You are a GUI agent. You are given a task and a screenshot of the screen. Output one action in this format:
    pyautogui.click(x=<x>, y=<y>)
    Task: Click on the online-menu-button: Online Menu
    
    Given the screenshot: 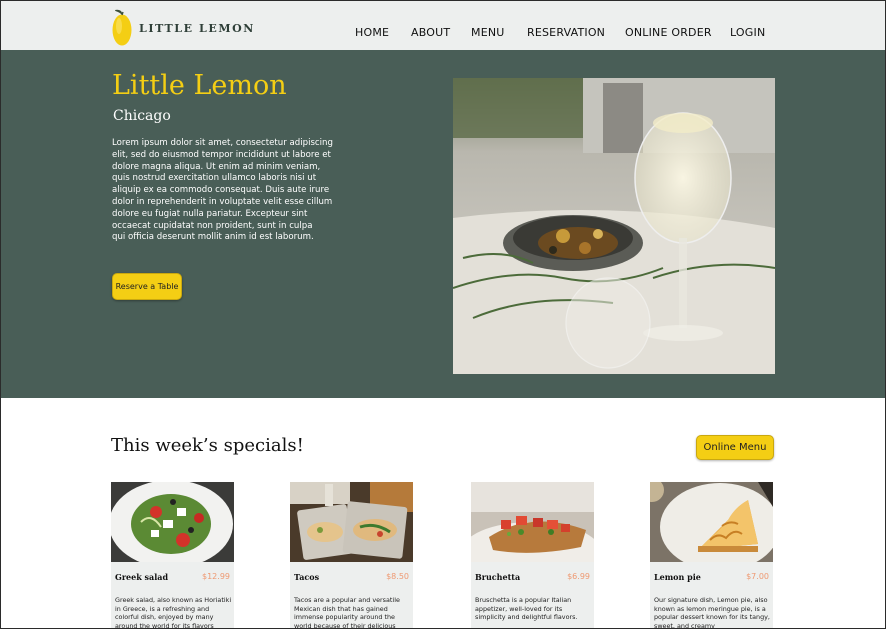 What is the action you would take?
    pyautogui.click(x=735, y=447)
    